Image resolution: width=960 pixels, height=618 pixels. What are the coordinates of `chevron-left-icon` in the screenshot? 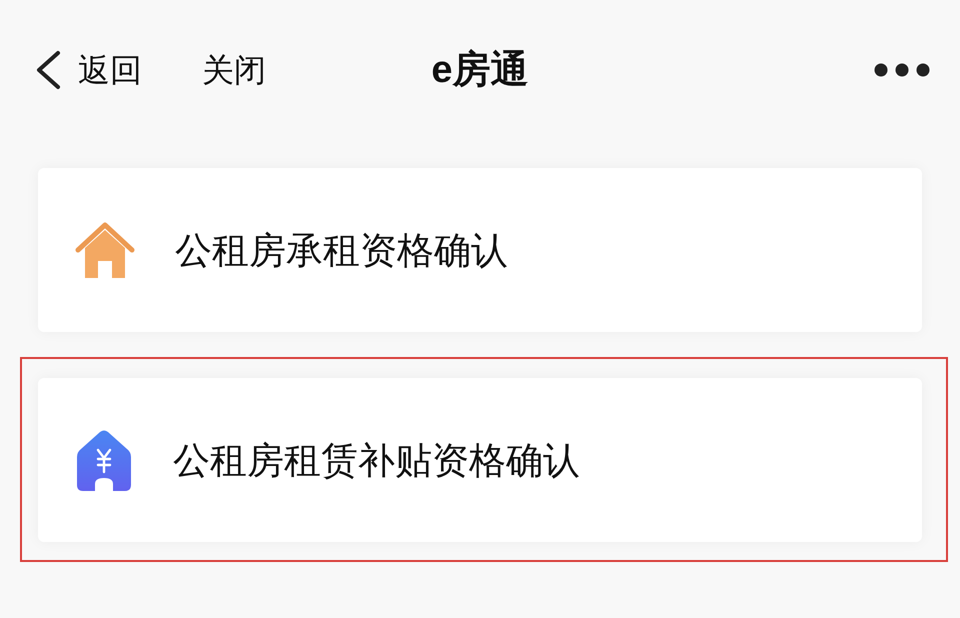 It's located at (48, 70).